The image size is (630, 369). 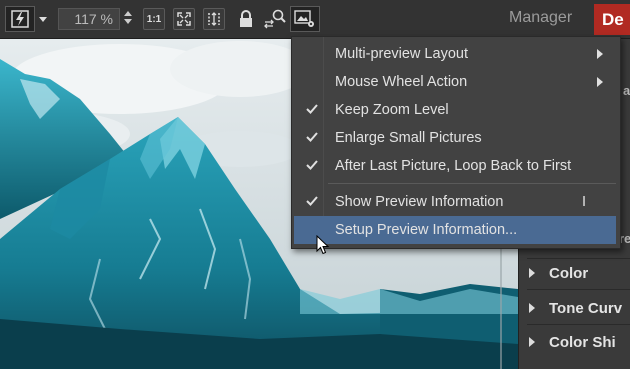 I want to click on fit-height-icon, so click(x=214, y=19).